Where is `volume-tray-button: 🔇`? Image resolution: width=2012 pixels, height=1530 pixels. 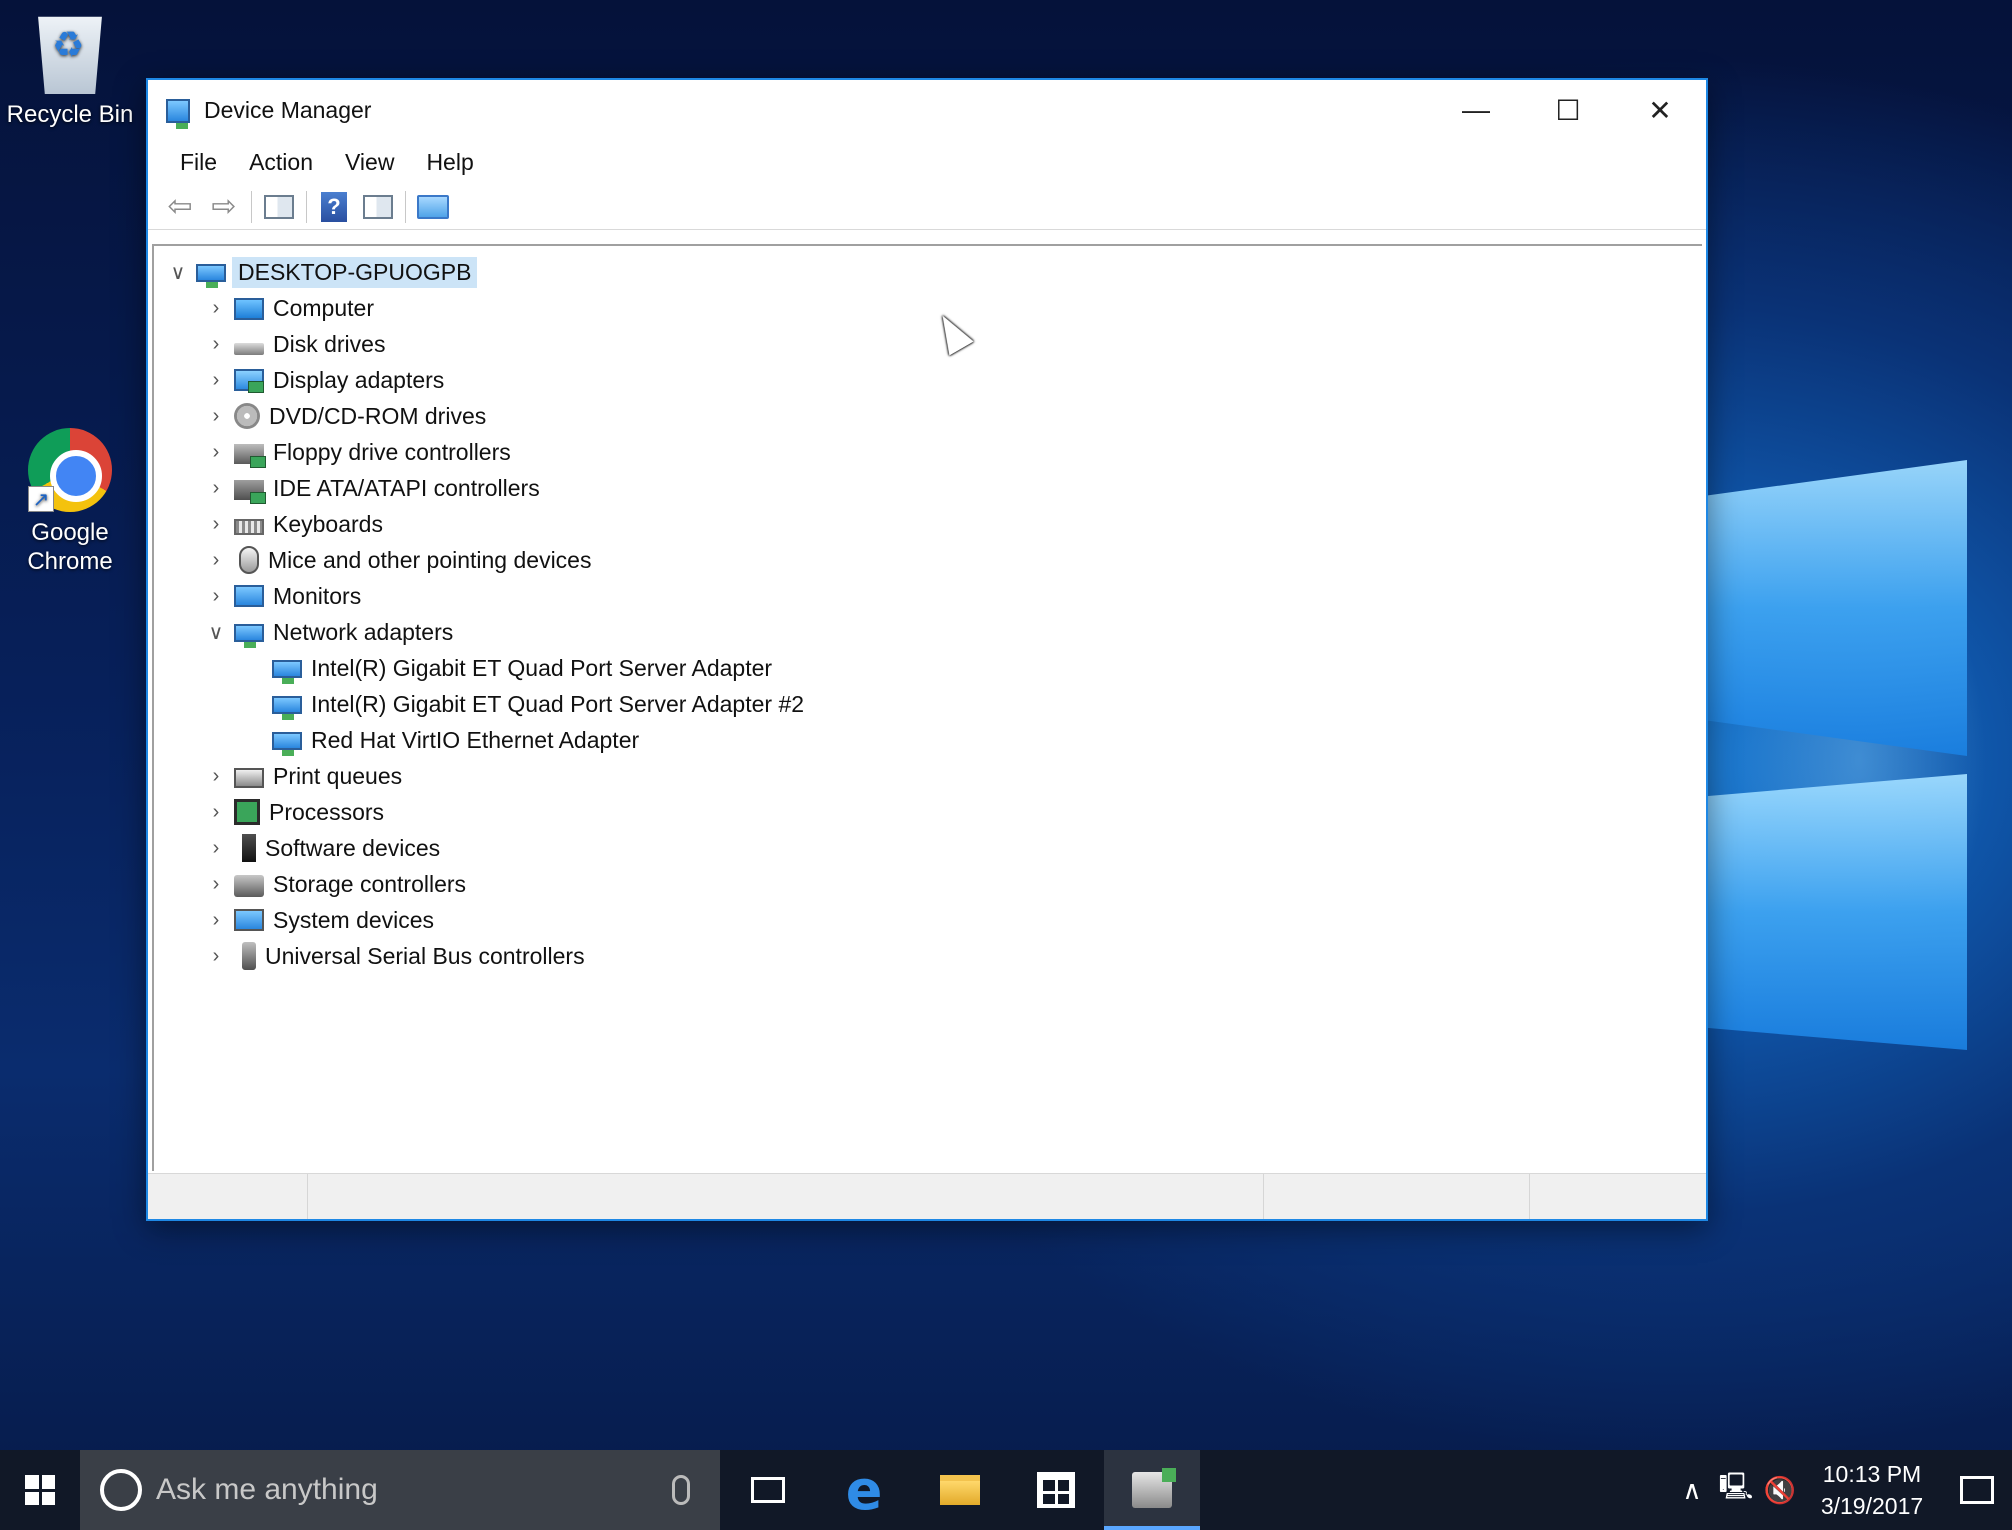 volume-tray-button: 🔇 is located at coordinates (1780, 1490).